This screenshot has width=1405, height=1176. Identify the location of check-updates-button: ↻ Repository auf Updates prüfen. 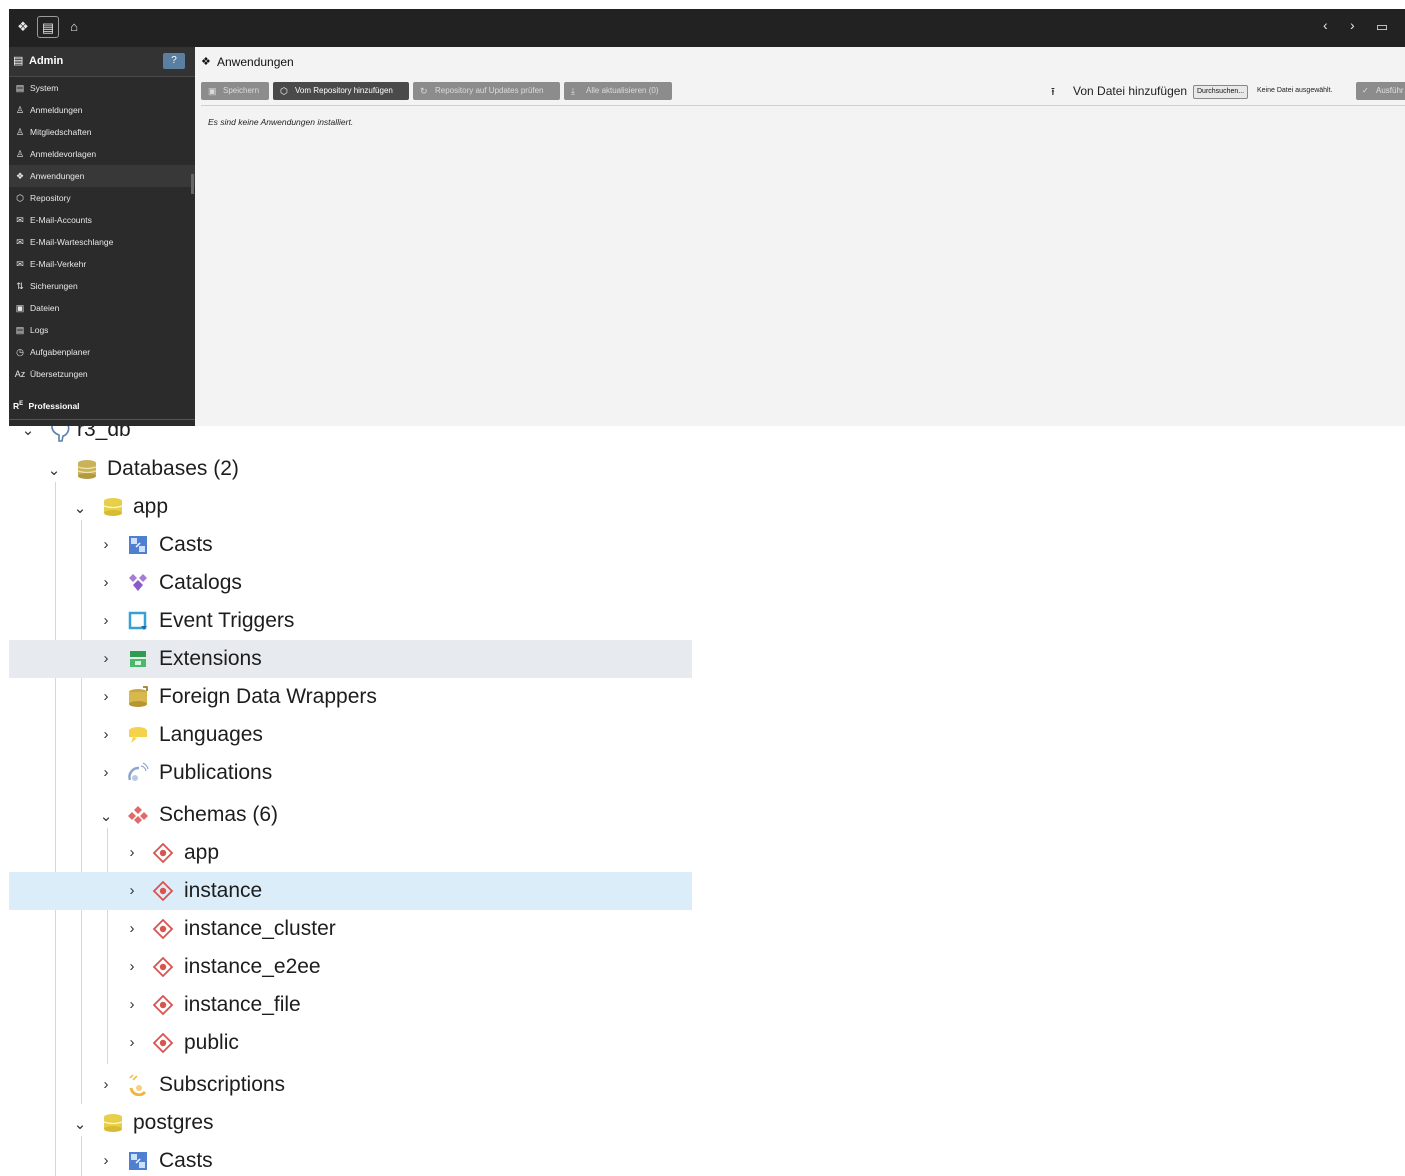
(486, 91).